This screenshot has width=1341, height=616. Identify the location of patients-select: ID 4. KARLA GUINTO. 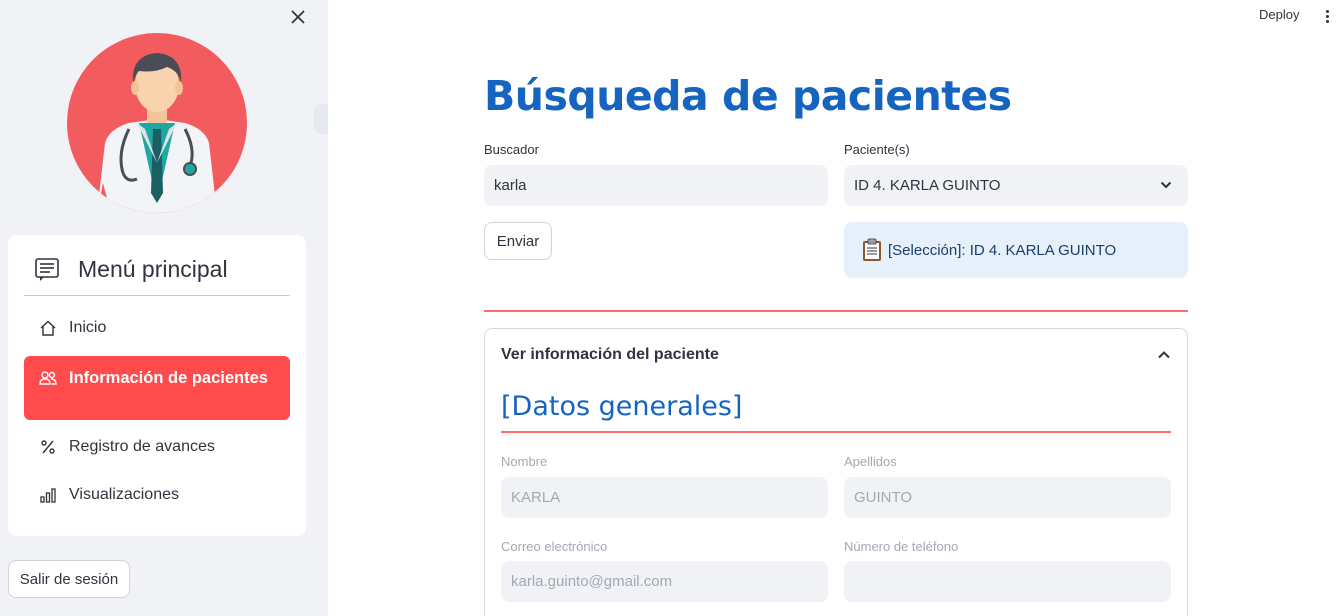
(1016, 185).